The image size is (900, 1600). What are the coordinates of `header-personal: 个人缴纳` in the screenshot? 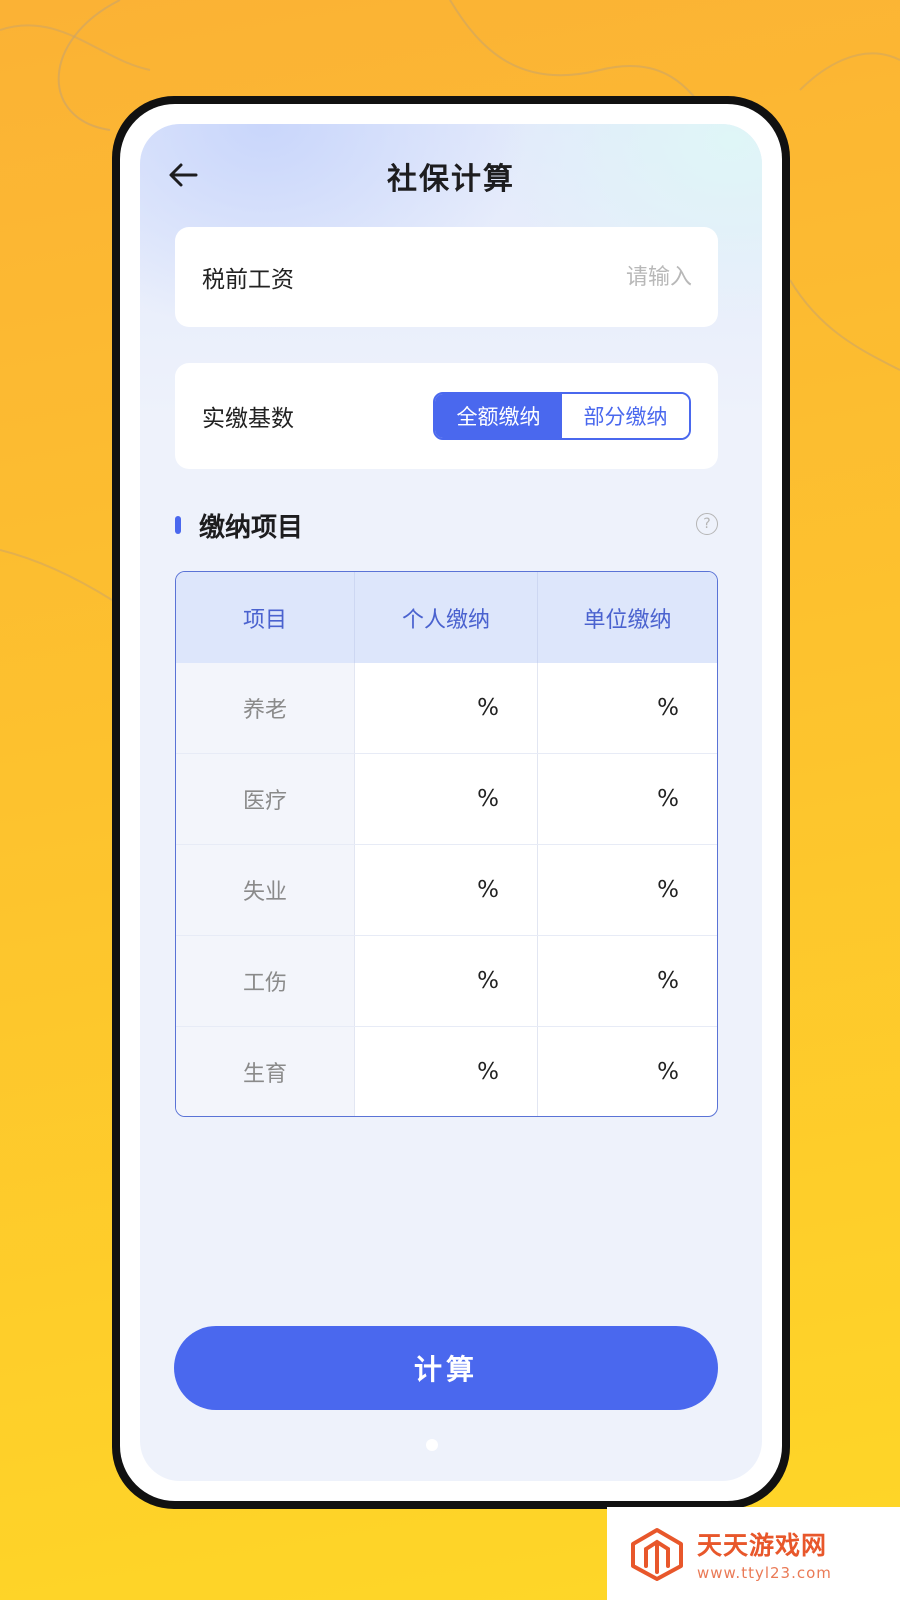 It's located at (446, 617).